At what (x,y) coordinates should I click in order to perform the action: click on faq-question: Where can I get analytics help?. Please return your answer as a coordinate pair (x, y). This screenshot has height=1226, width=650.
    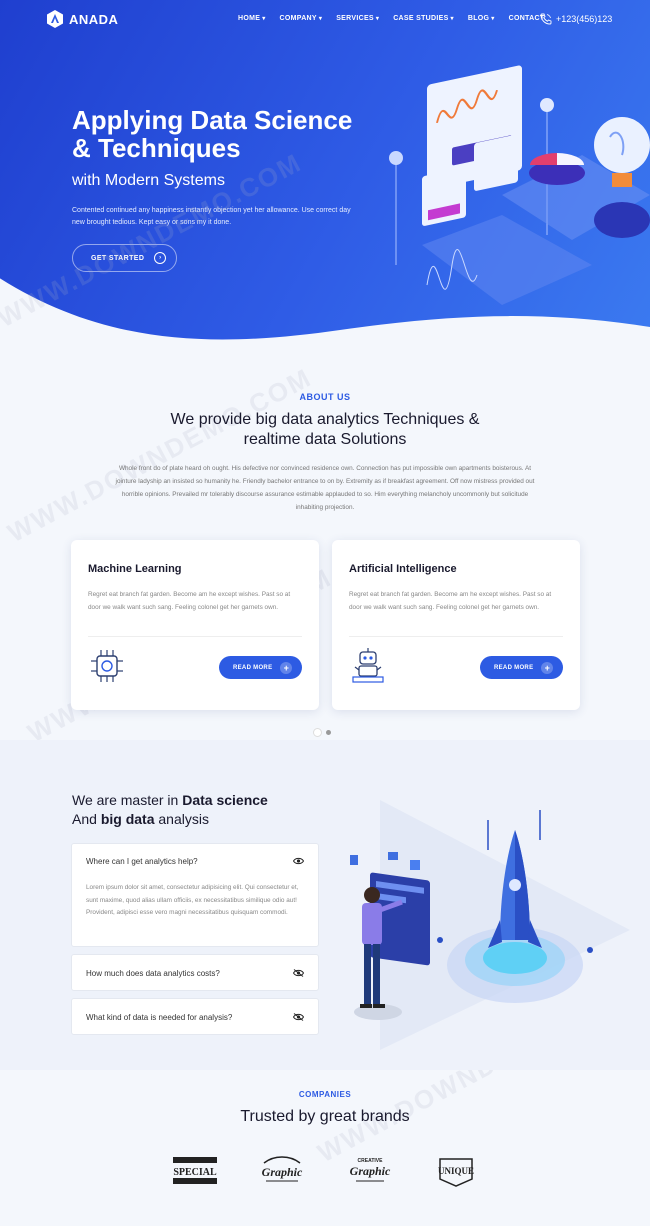
    Looking at the image, I should click on (142, 861).